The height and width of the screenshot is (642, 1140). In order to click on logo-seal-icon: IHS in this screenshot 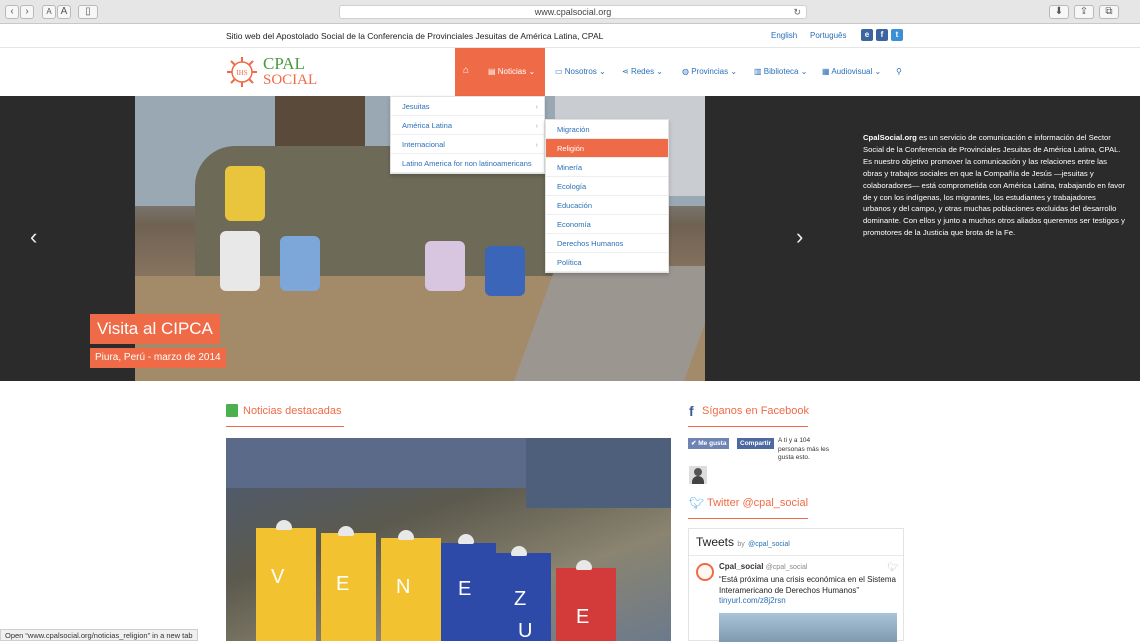, I will do `click(242, 72)`.